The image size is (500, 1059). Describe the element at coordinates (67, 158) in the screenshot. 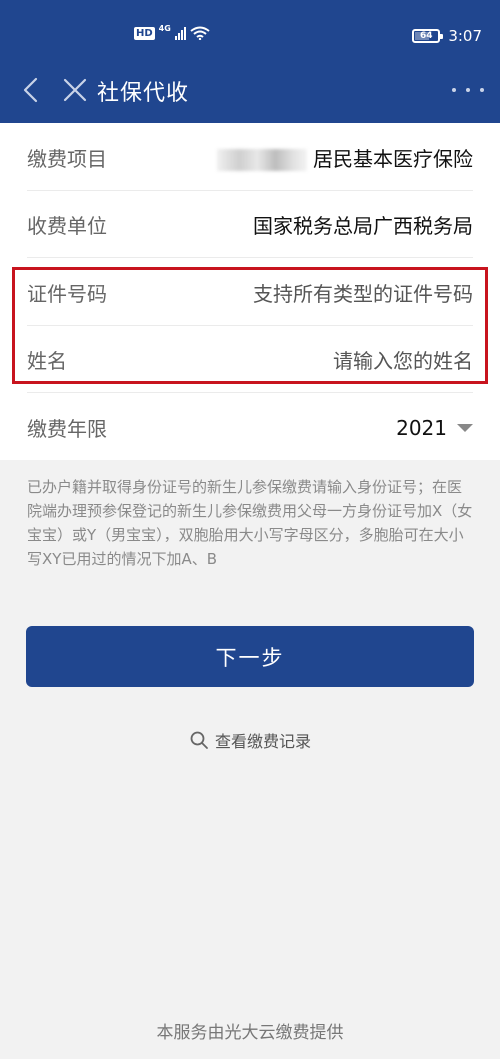

I see `payment-item-label: 缴费项目` at that location.